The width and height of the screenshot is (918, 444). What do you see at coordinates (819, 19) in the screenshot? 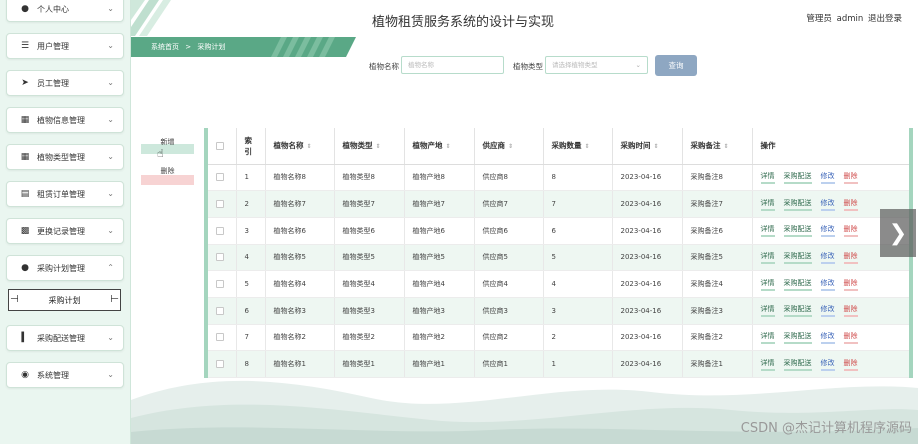
I see `user-role: 管理员` at bounding box center [819, 19].